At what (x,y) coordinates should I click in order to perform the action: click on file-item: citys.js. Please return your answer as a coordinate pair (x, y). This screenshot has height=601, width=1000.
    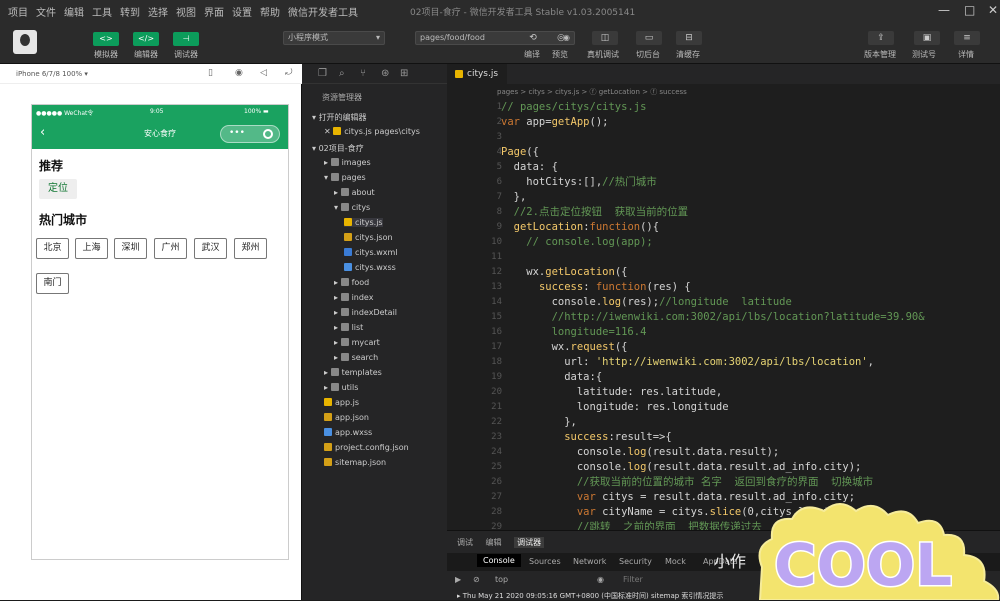
    Looking at the image, I should click on (363, 222).